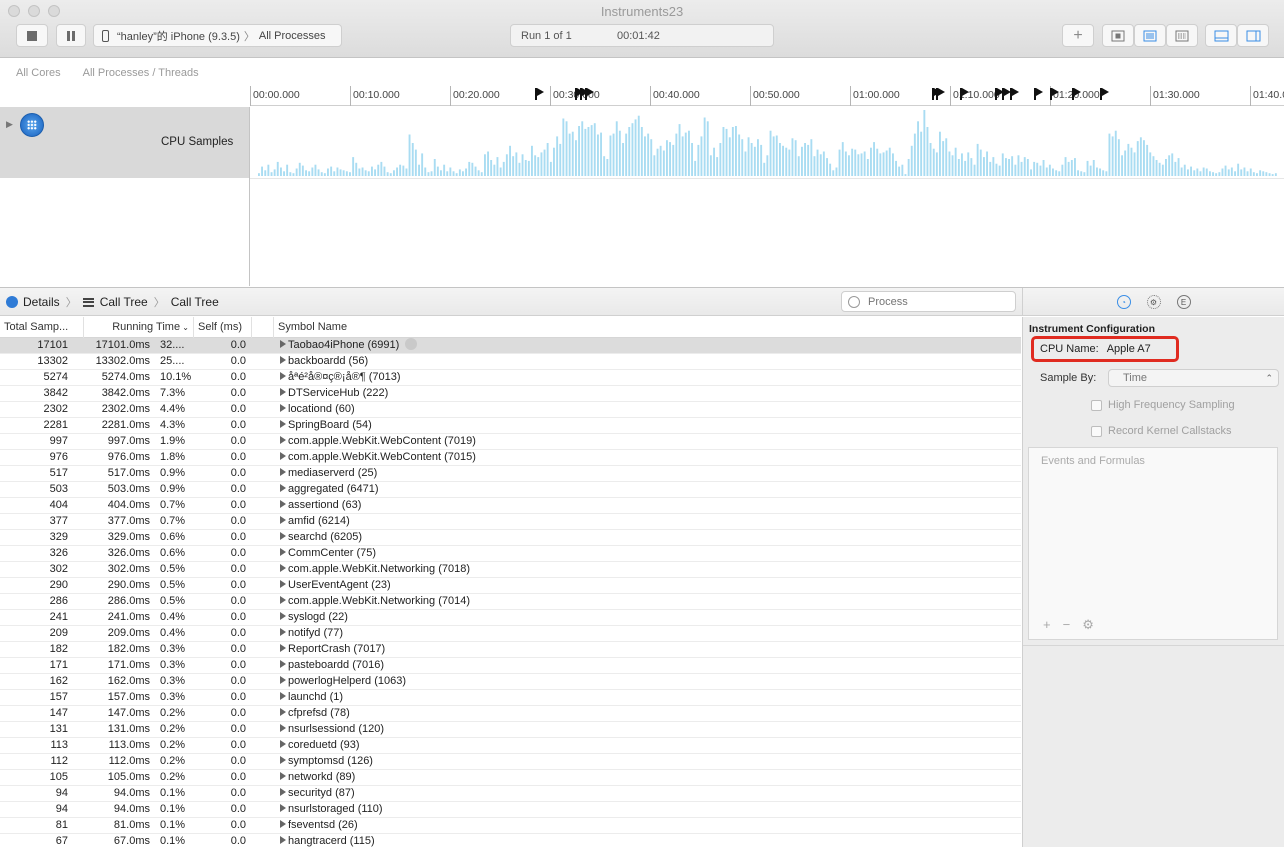 The height and width of the screenshot is (847, 1284). I want to click on table-row: 326 326.0ms 0.6% 0.0 CommCenter (75), so click(510, 554).